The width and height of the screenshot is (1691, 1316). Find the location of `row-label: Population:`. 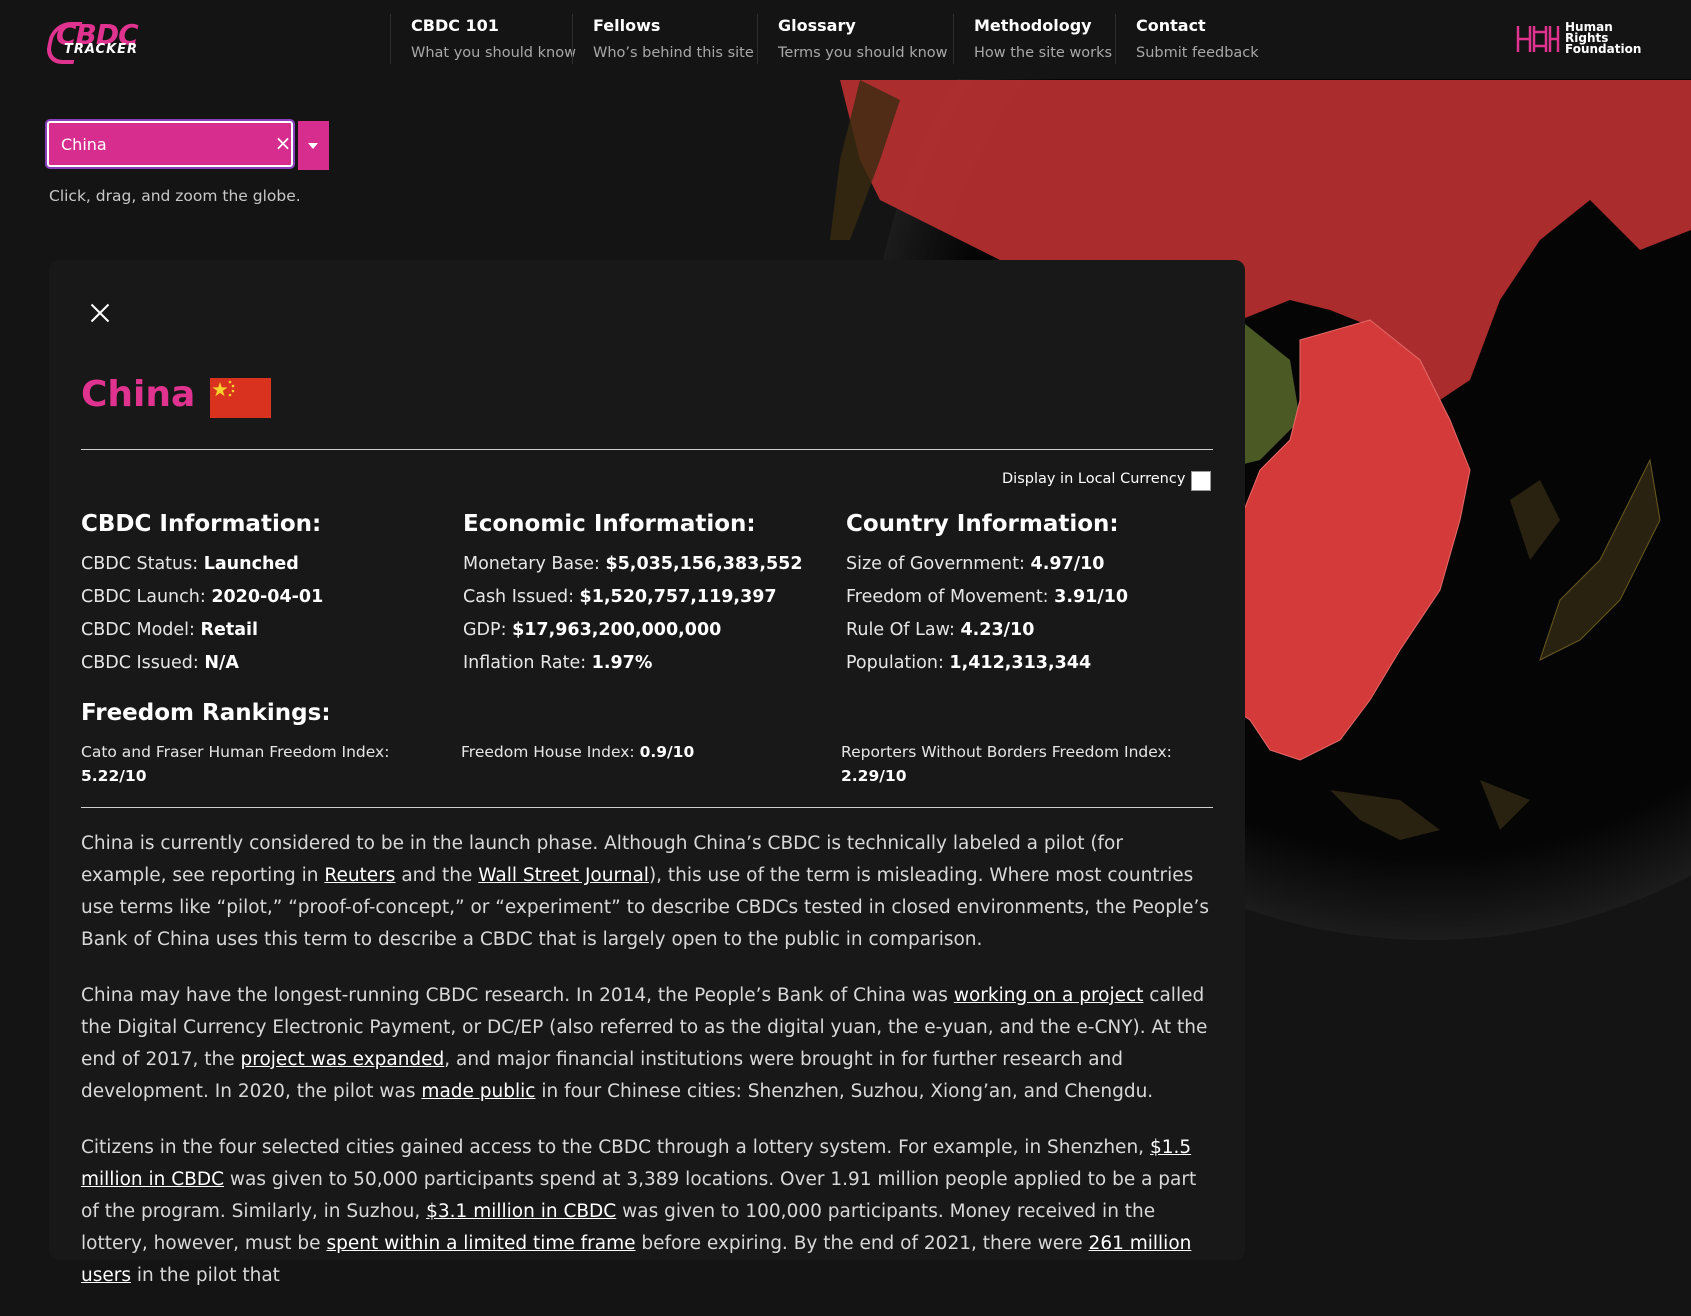

row-label: Population: is located at coordinates (898, 663).